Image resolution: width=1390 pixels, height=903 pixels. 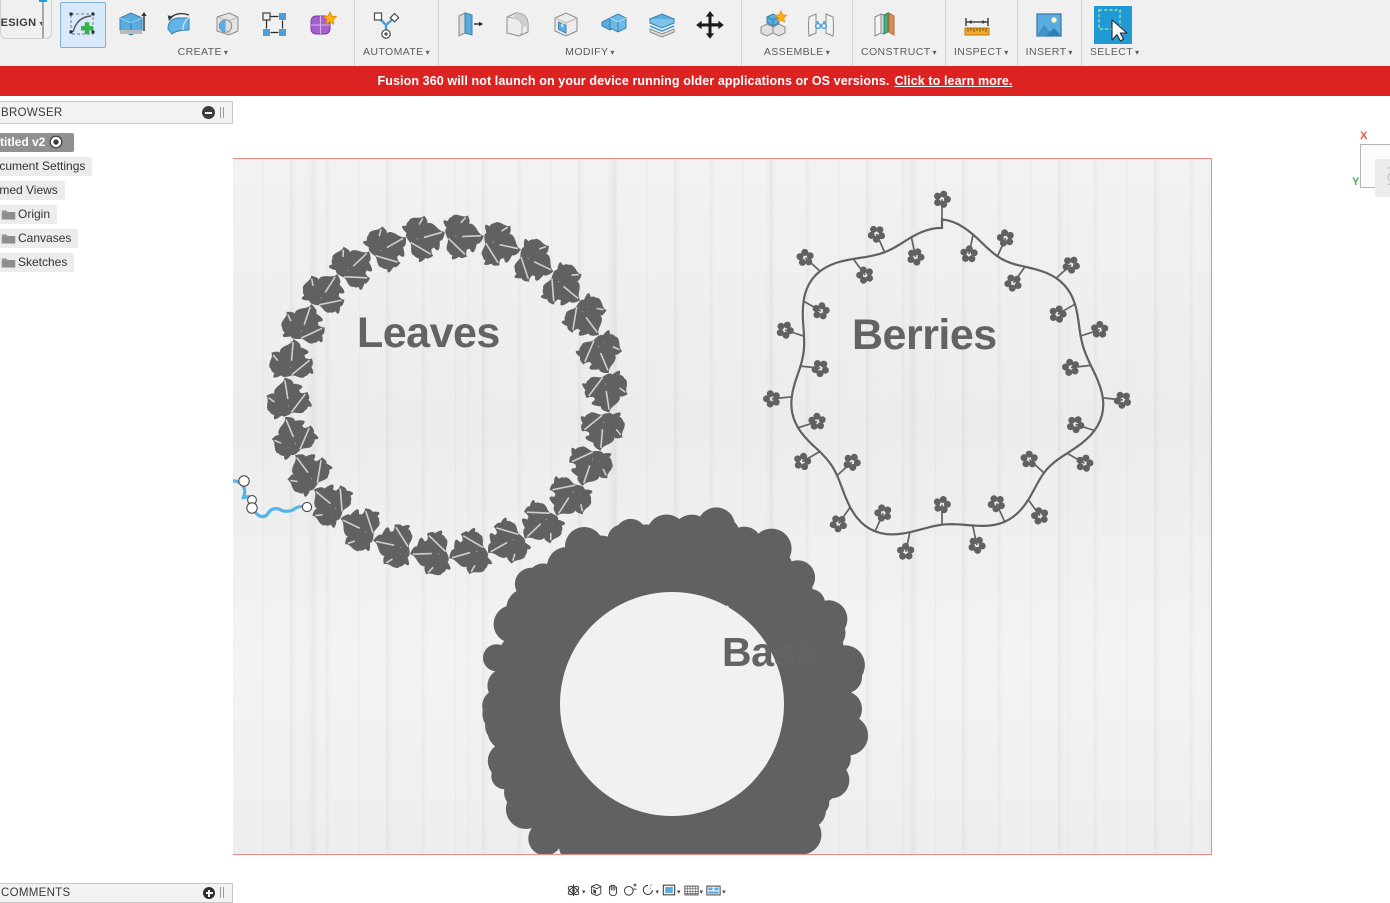 What do you see at coordinates (518, 25) in the screenshot?
I see `fillet-button` at bounding box center [518, 25].